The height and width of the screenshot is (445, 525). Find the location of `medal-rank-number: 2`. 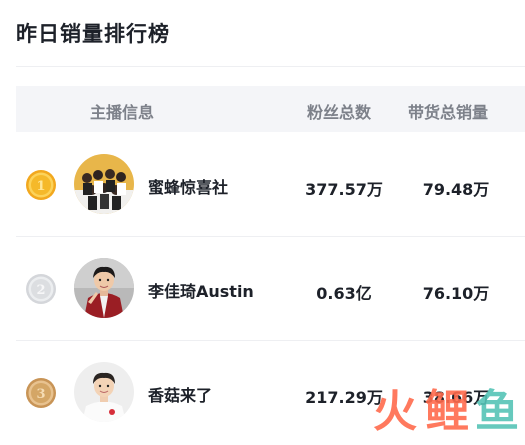

medal-rank-number: 2 is located at coordinates (40, 290).